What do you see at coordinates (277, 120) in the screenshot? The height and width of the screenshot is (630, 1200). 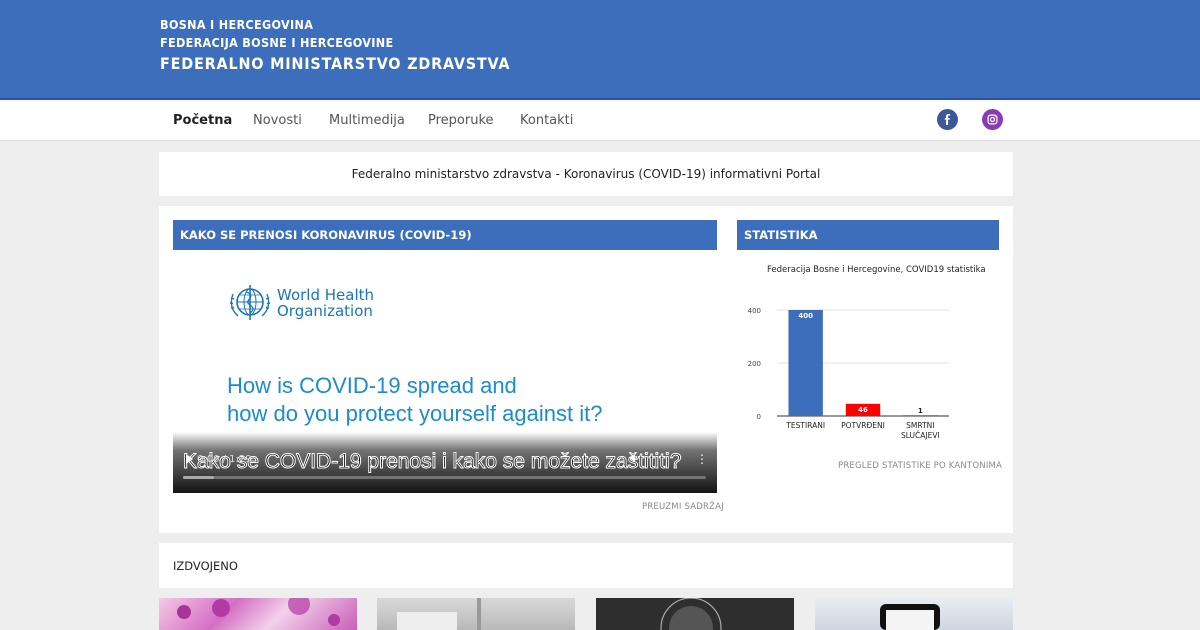 I see `nav-item-novosti: Novosti` at bounding box center [277, 120].